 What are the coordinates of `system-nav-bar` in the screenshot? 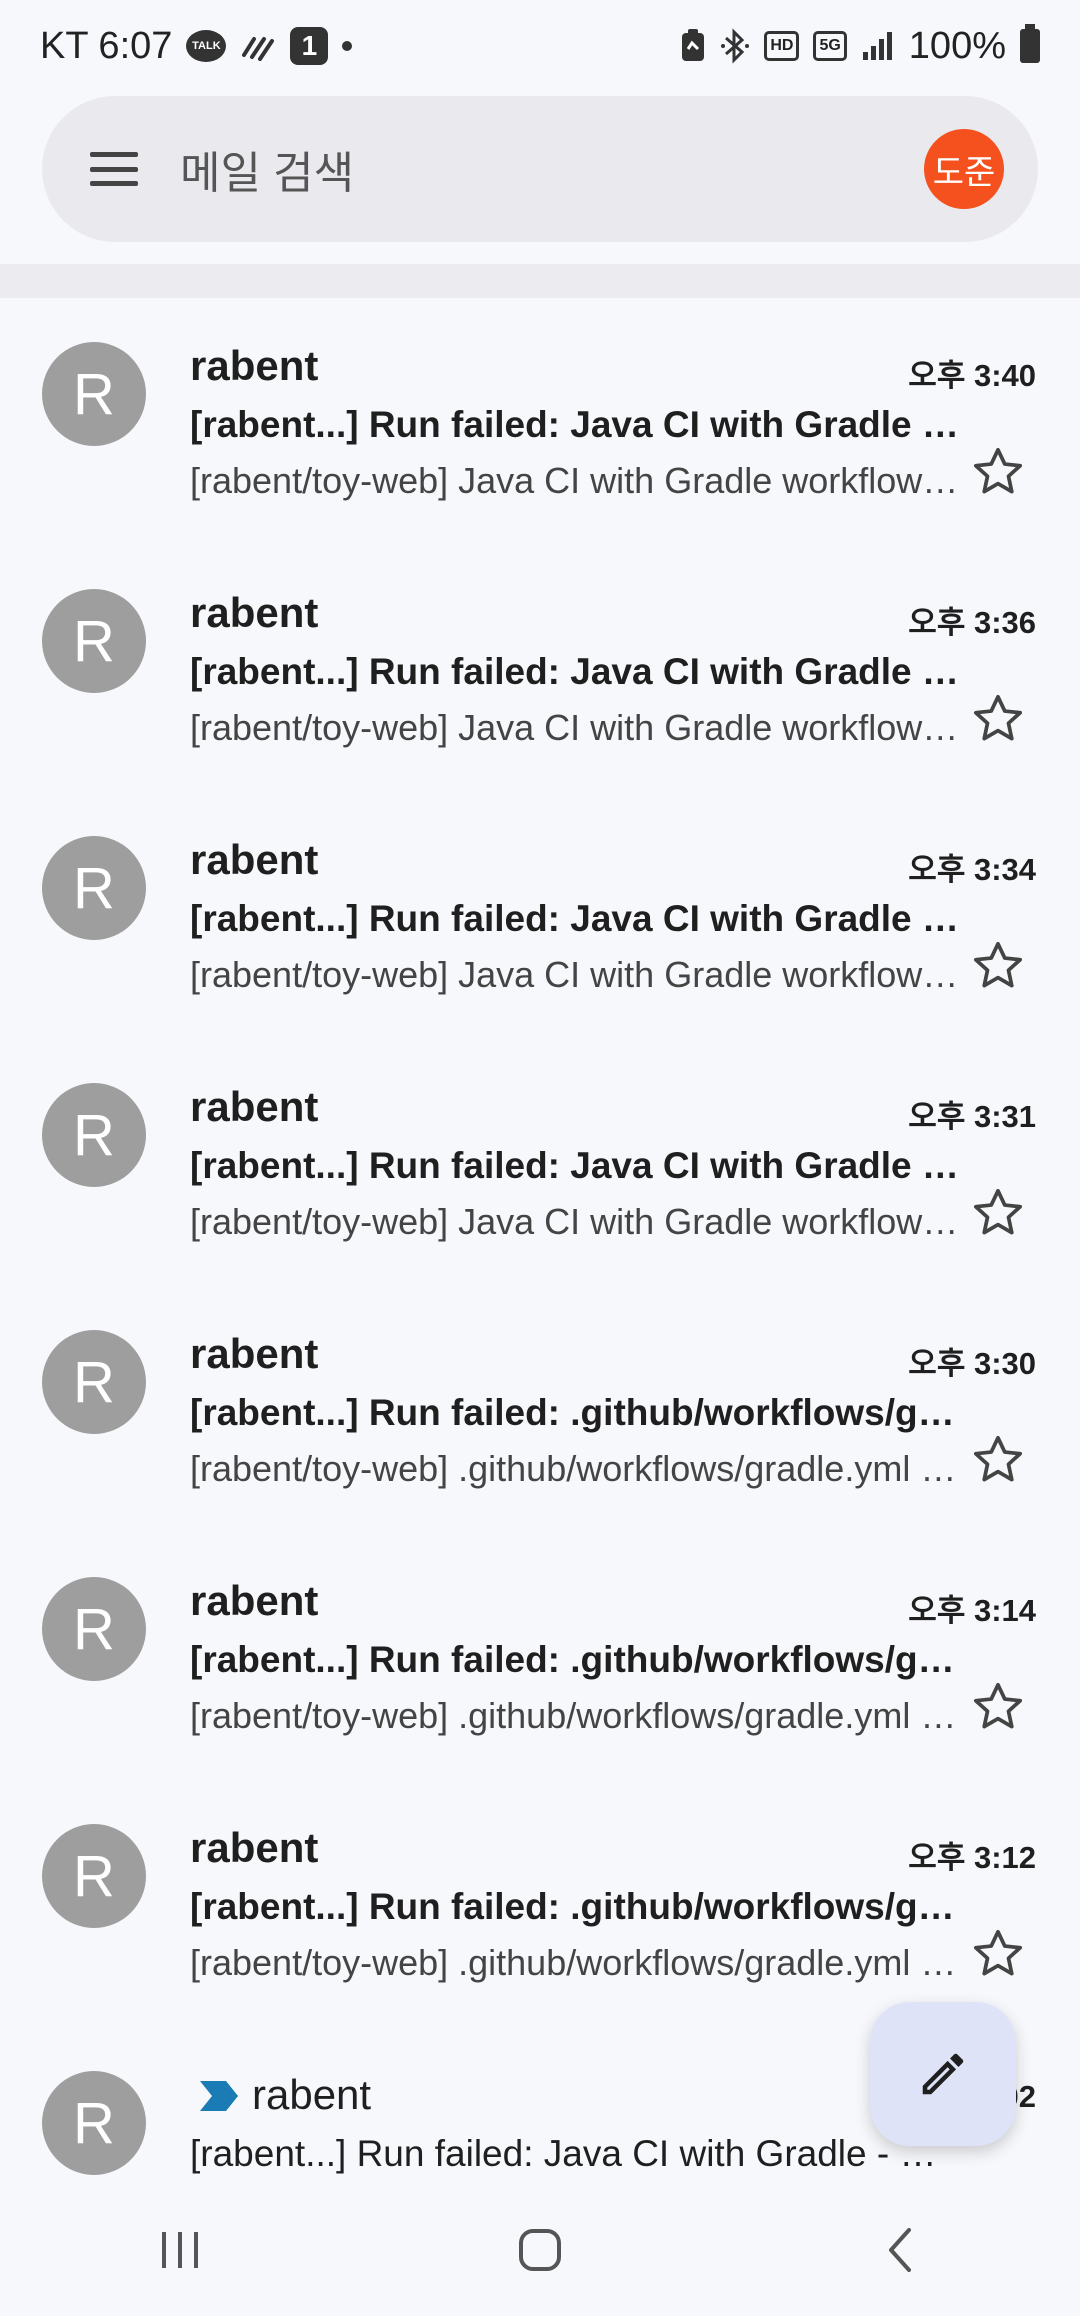 It's located at (540, 2250).